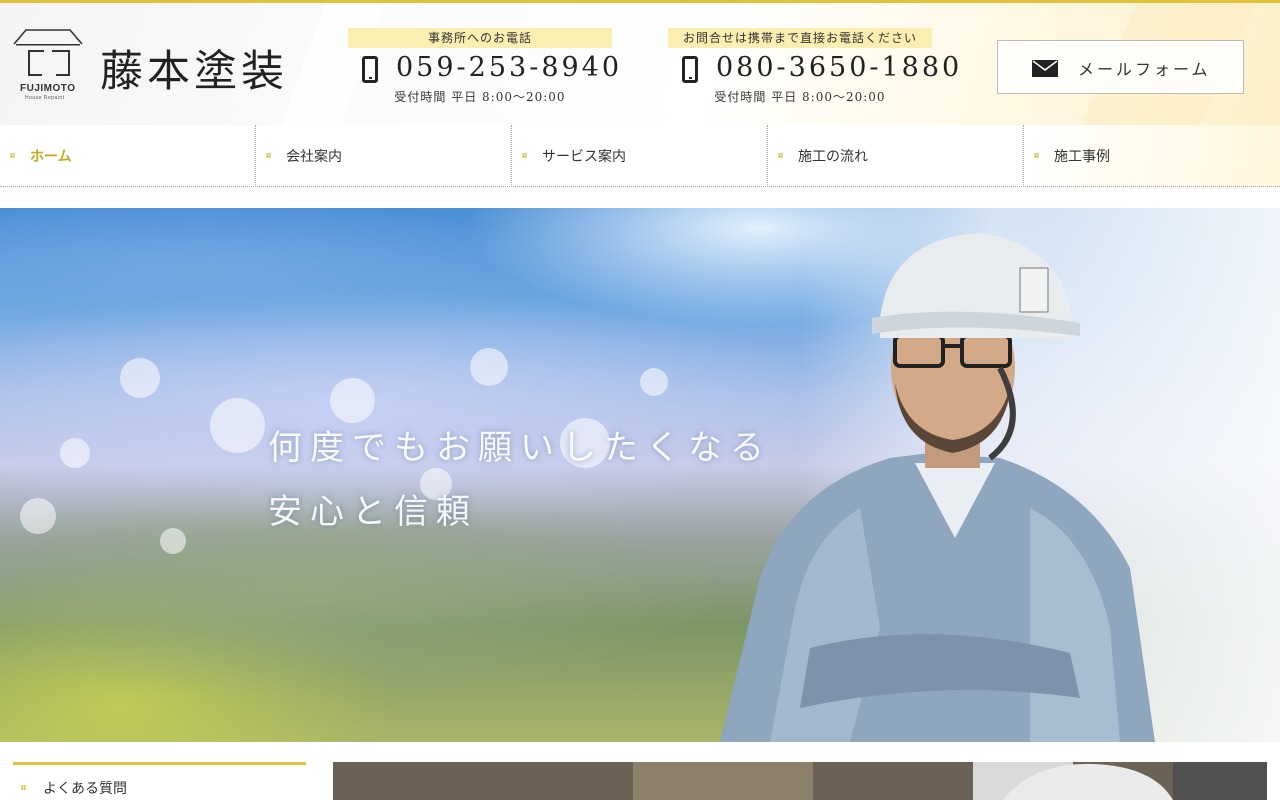  What do you see at coordinates (1082, 157) in the screenshot?
I see `nav-label: 施工事例` at bounding box center [1082, 157].